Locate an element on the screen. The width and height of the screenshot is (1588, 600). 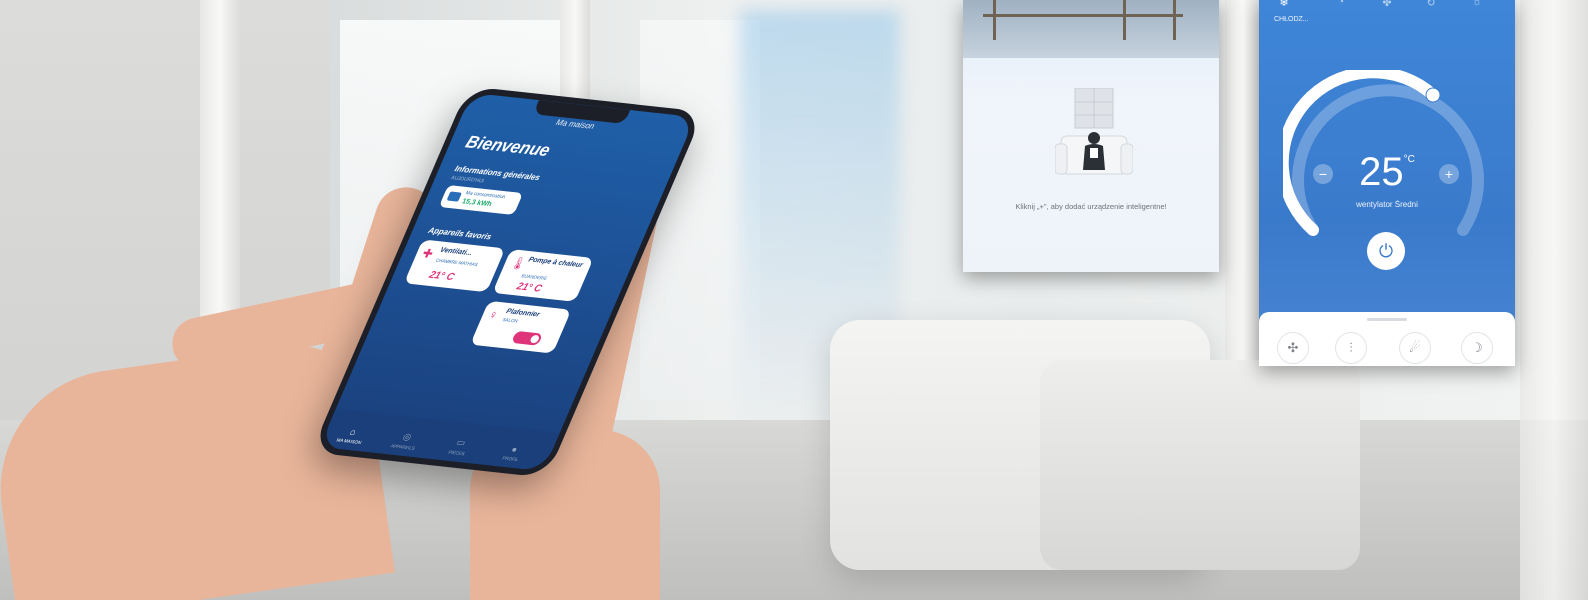
power-button: ⏻ is located at coordinates (1386, 251).